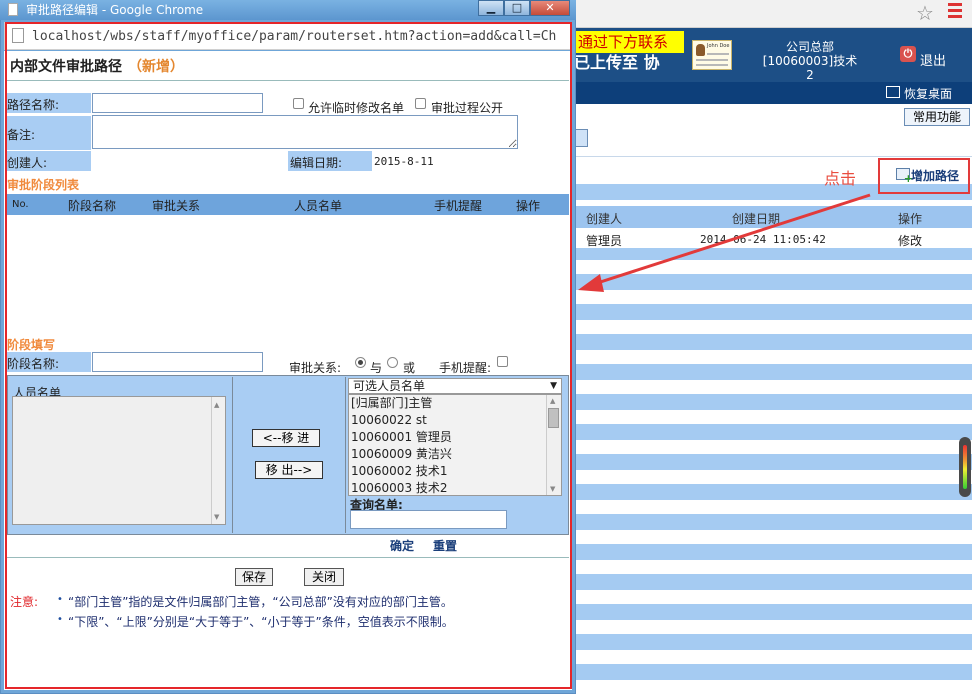 Image resolution: width=972 pixels, height=694 pixels. What do you see at coordinates (156, 67) in the screenshot?
I see `form-mode-badge: （新增）` at bounding box center [156, 67].